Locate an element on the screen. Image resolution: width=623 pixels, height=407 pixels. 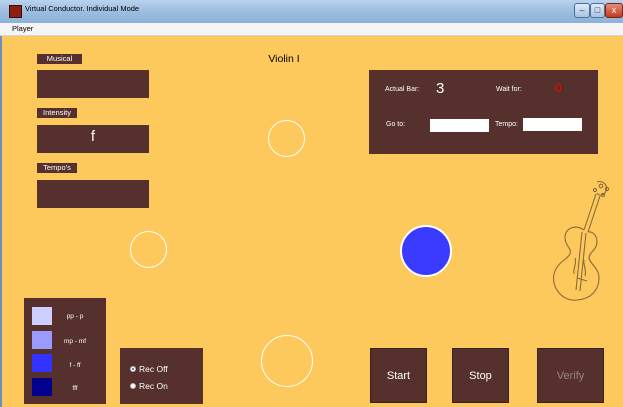
verify-button: Verify is located at coordinates (570, 375).